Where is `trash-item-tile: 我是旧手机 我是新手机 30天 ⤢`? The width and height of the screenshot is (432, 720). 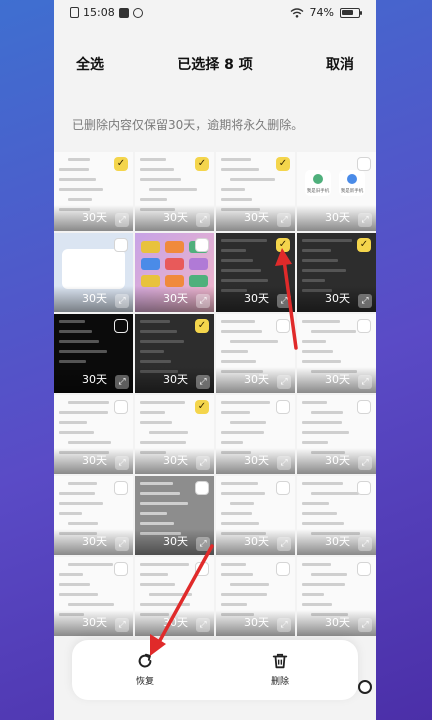
trash-item-tile: 我是旧手机 我是新手机 30天 ⤢ is located at coordinates (336, 191).